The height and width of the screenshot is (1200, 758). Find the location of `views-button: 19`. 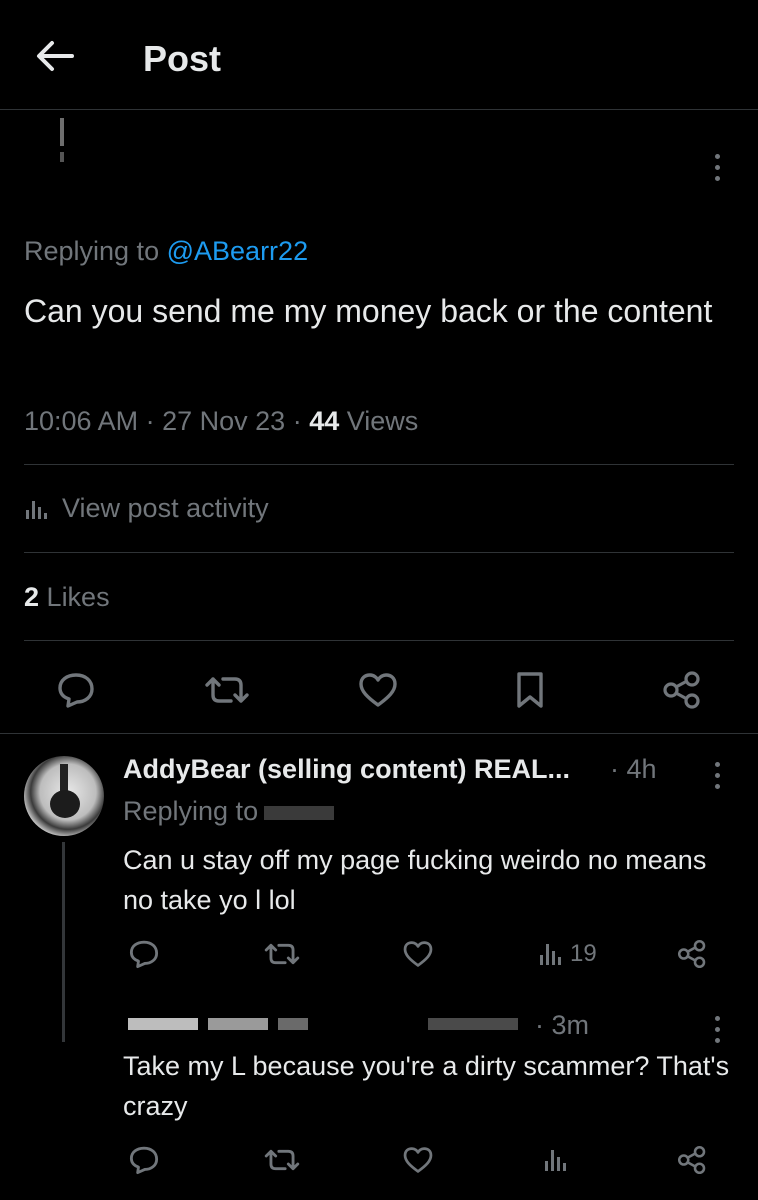

views-button: 19 is located at coordinates (574, 954).